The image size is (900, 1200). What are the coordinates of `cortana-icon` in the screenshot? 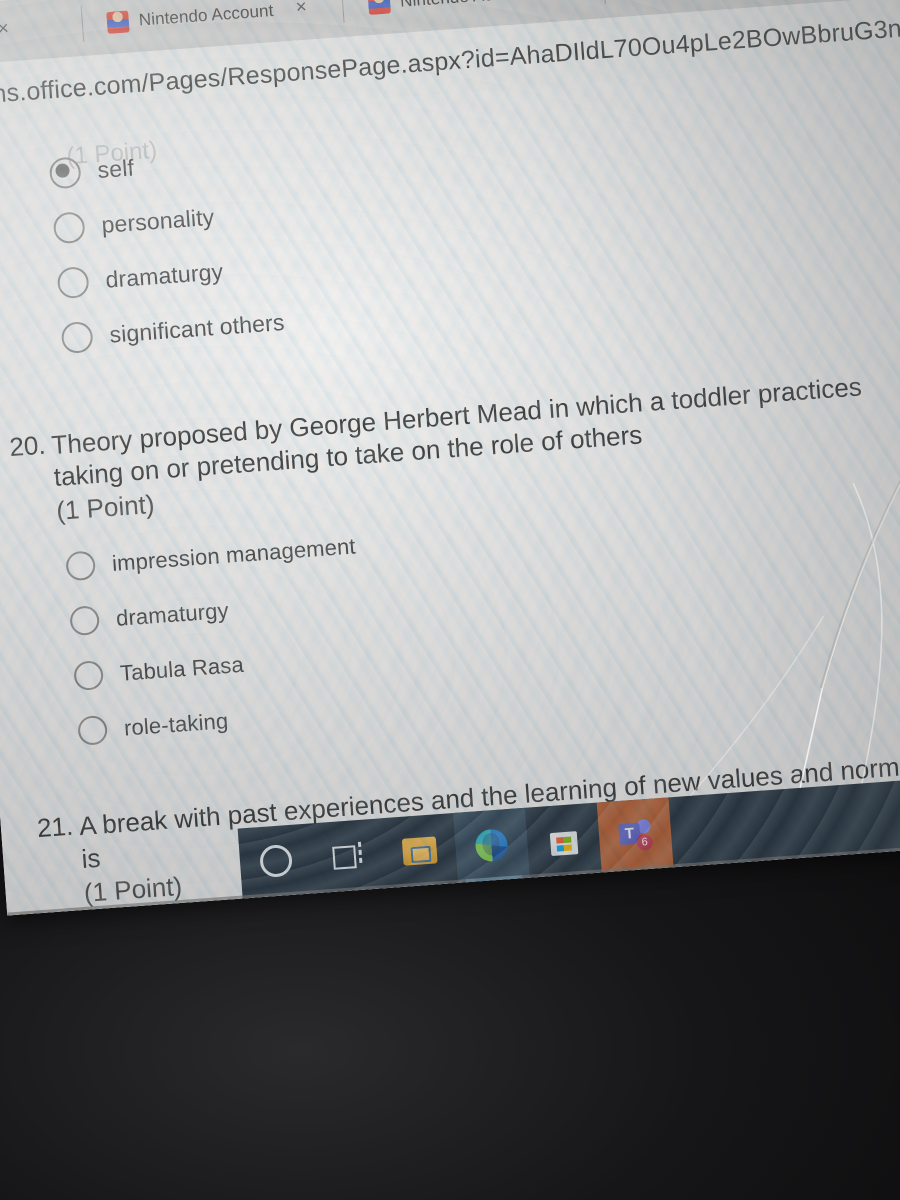 It's located at (276, 861).